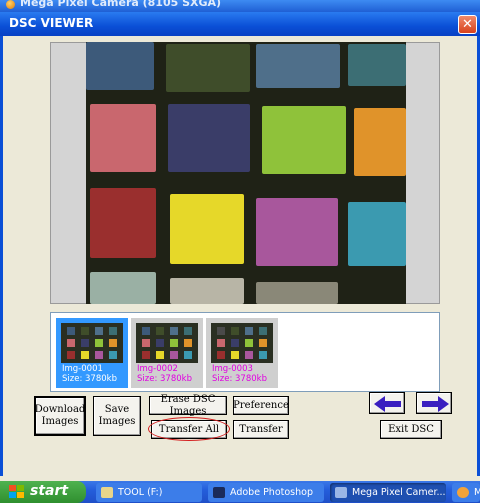  Describe the element at coordinates (107, 492) in the screenshot. I see `folder-icon` at that location.